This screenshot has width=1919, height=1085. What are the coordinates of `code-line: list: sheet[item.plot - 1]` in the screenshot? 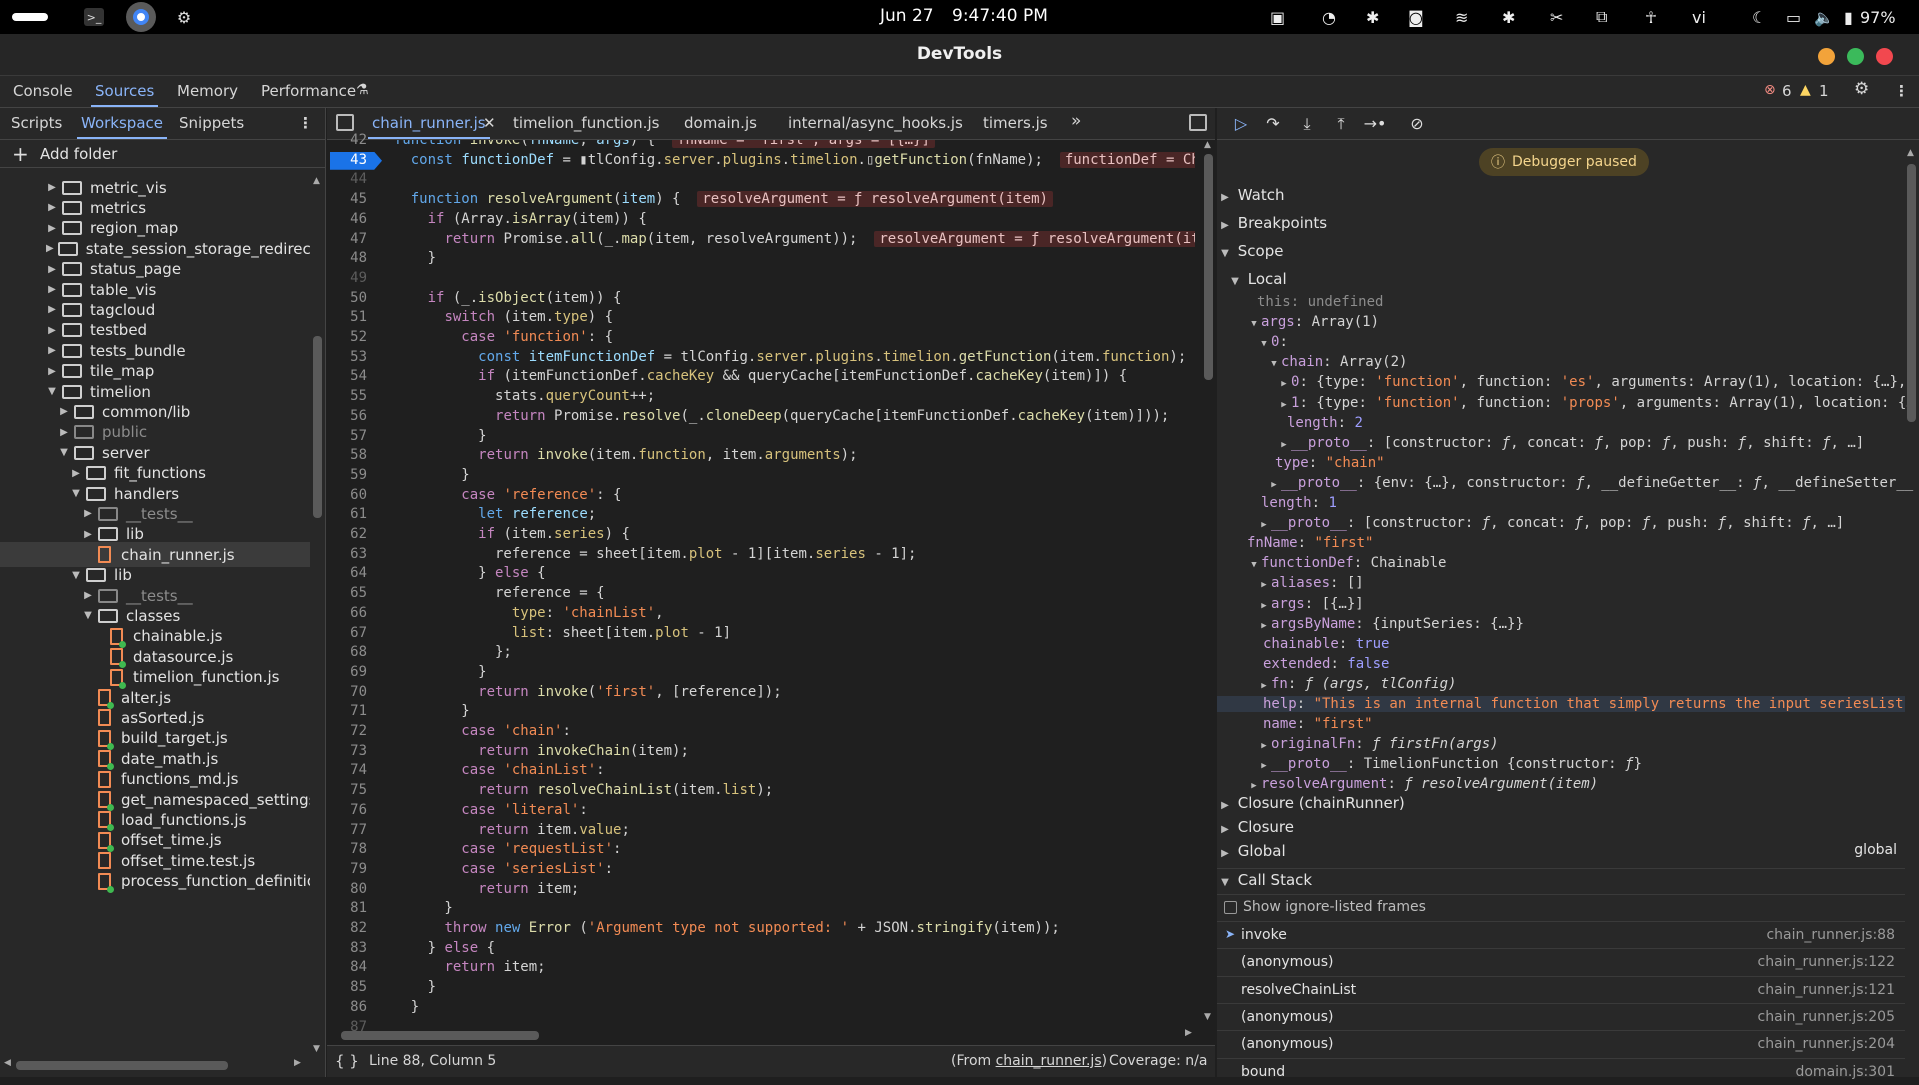 It's located at (554, 633).